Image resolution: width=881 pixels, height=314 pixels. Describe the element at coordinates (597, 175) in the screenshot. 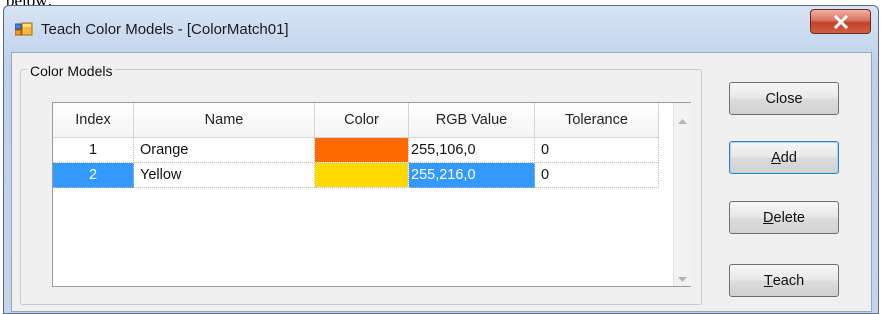

I see `row-2-tolerance-cell: 0` at that location.